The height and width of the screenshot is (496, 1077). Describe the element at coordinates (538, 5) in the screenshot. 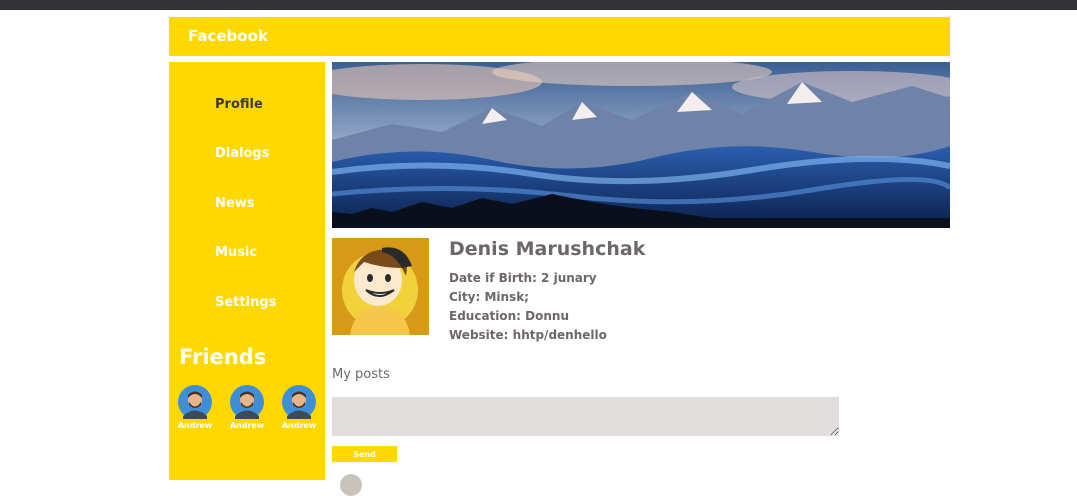

I see `browser-top-strip` at that location.